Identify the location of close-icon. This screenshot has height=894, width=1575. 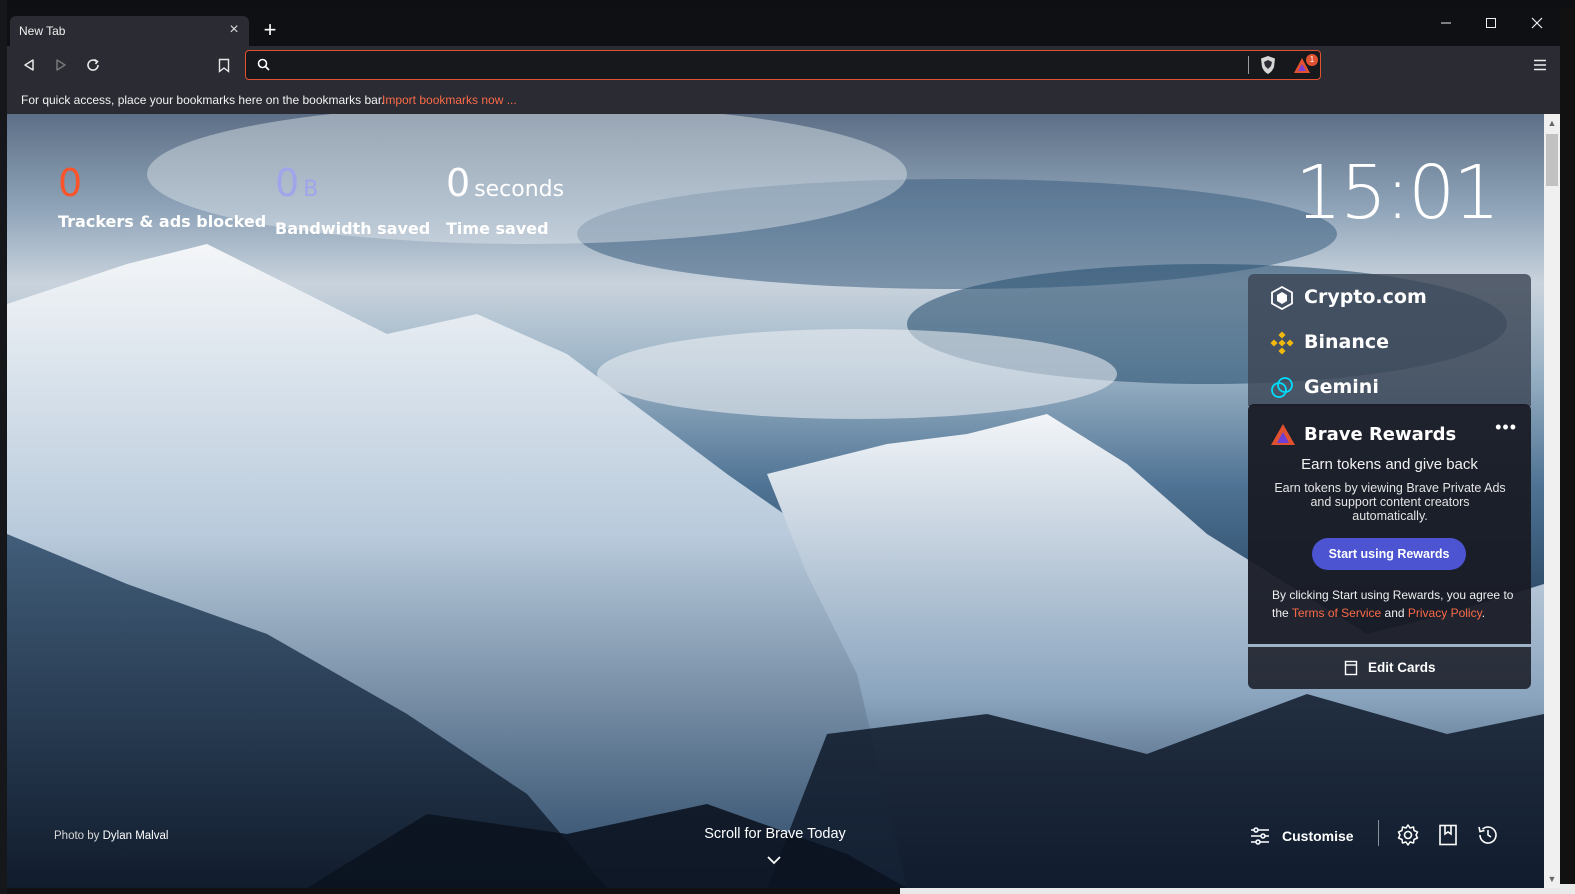
(1537, 23).